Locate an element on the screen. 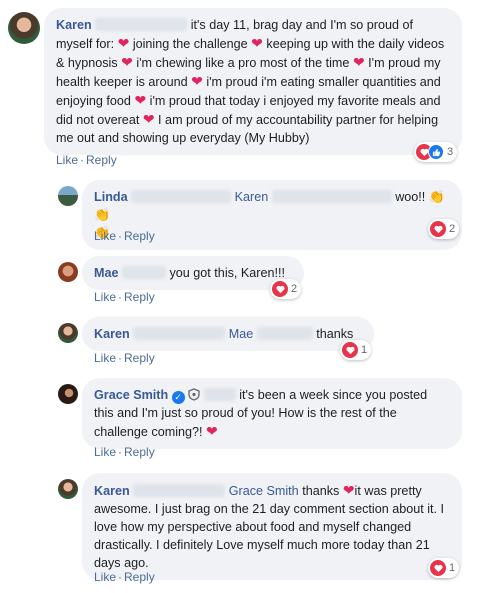 This screenshot has width=482, height=593. reaction-count: 3 is located at coordinates (450, 152).